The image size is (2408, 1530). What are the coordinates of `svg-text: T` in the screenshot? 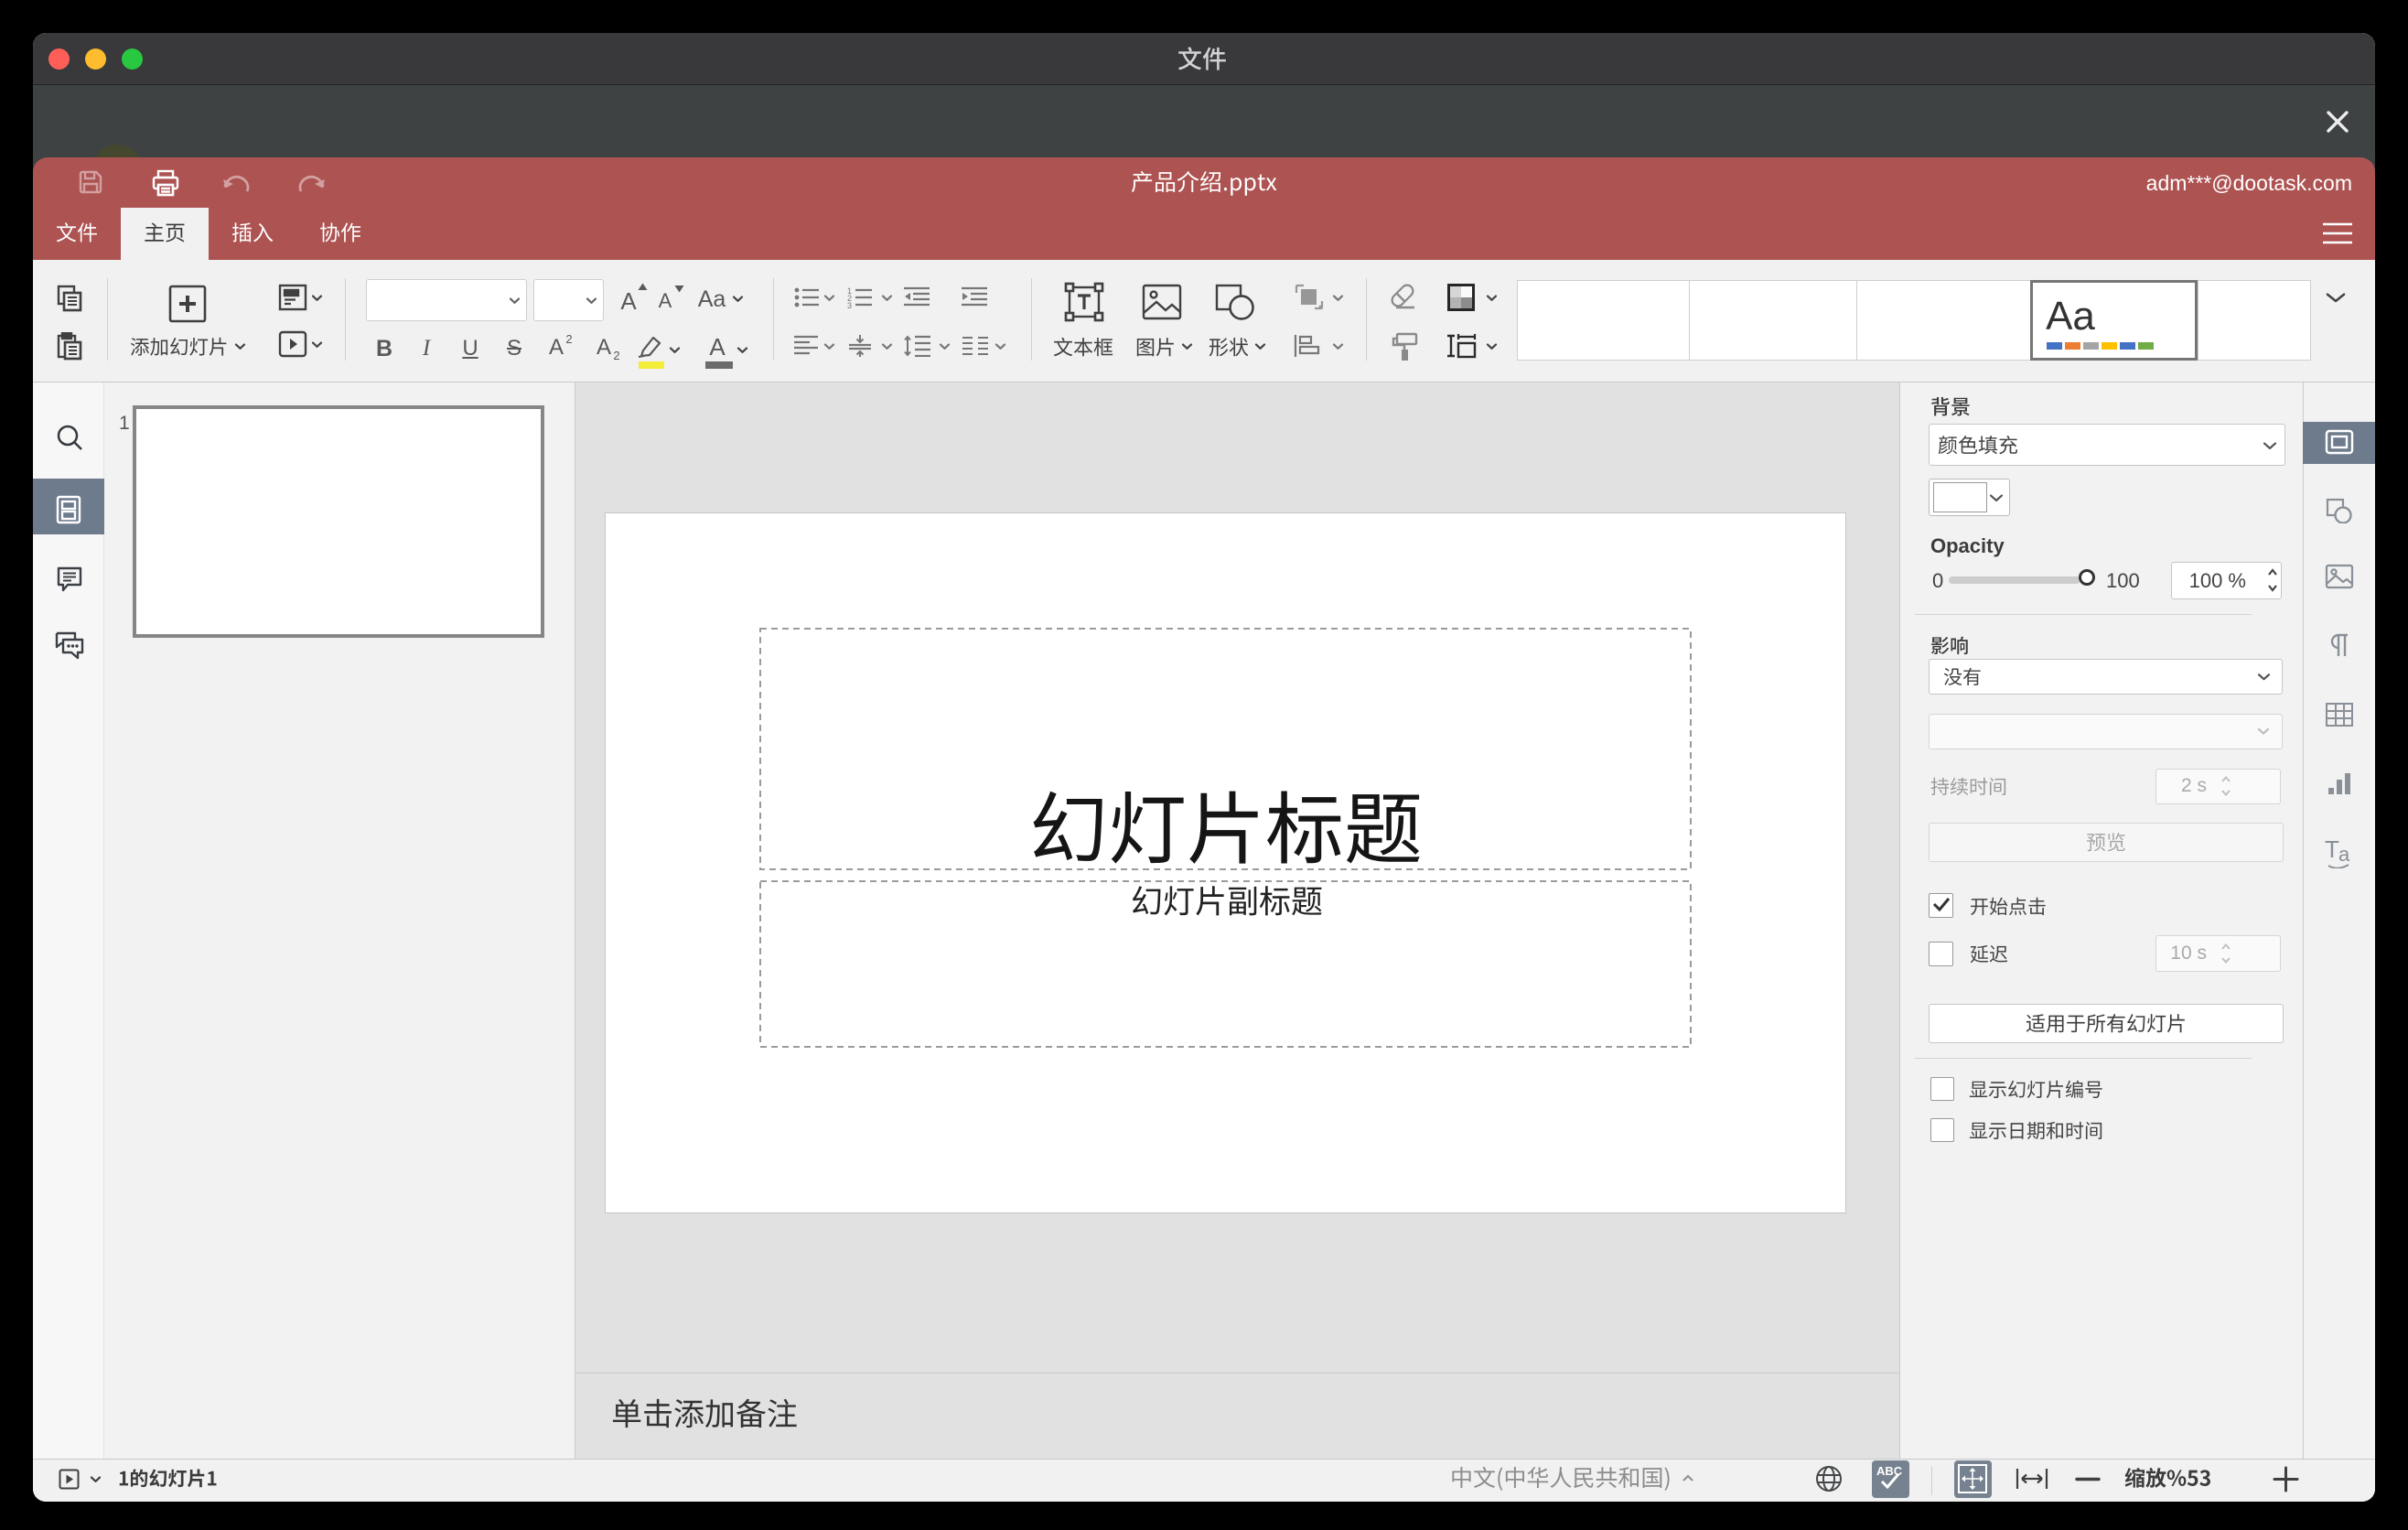 It's located at (2332, 850).